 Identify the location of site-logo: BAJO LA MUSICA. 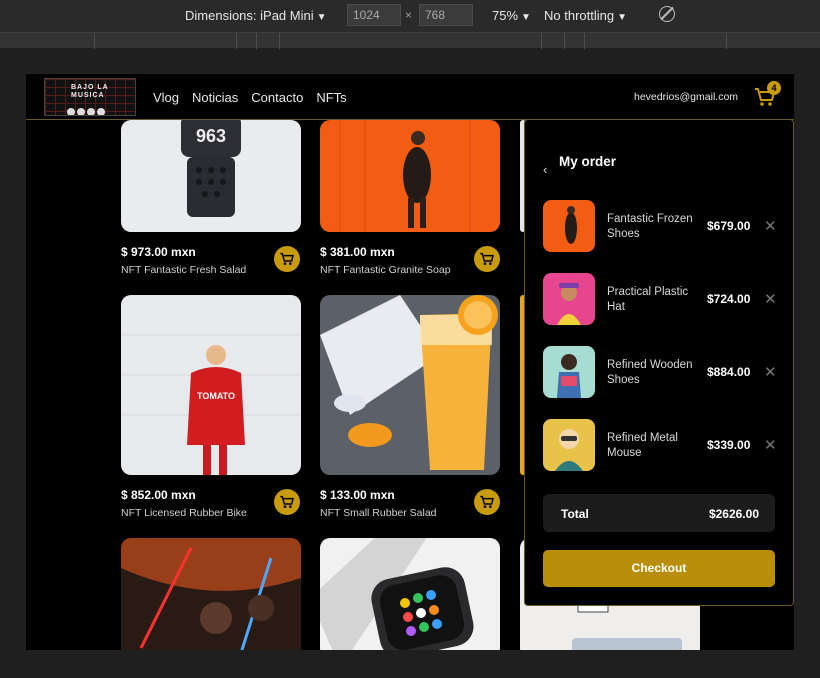
(90, 97).